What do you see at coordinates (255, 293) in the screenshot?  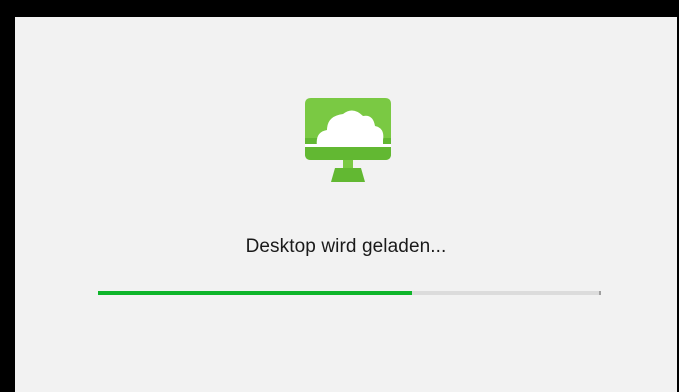 I see `progress-bar-fill` at bounding box center [255, 293].